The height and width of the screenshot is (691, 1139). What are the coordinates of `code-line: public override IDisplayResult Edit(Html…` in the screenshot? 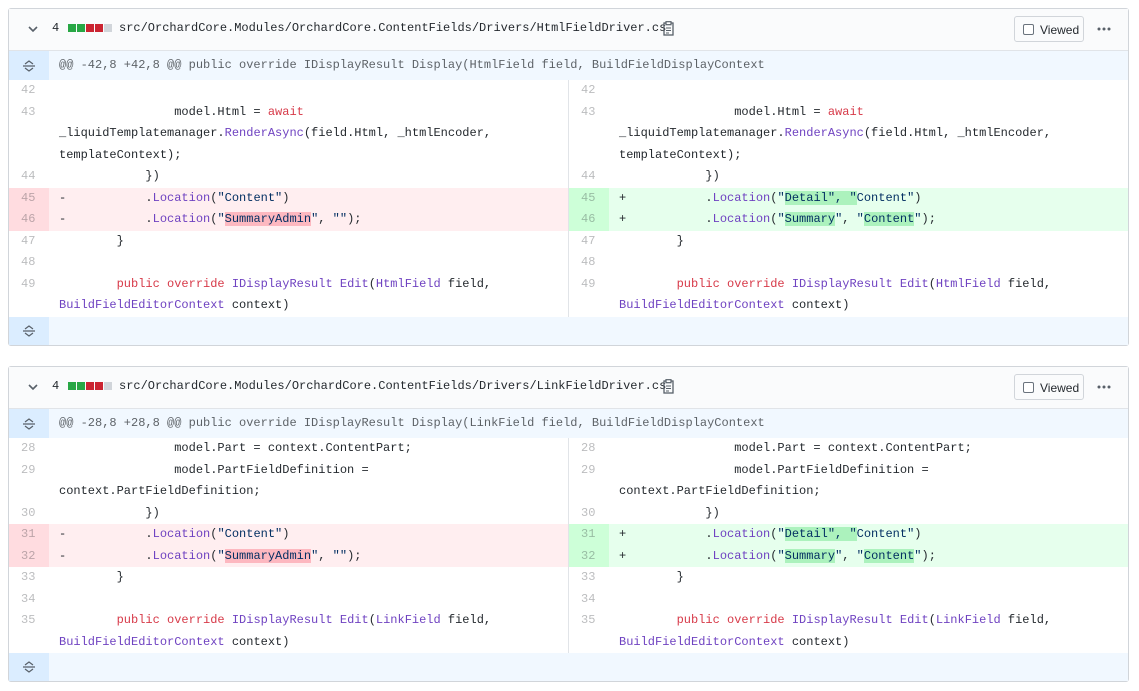 It's located at (835, 294).